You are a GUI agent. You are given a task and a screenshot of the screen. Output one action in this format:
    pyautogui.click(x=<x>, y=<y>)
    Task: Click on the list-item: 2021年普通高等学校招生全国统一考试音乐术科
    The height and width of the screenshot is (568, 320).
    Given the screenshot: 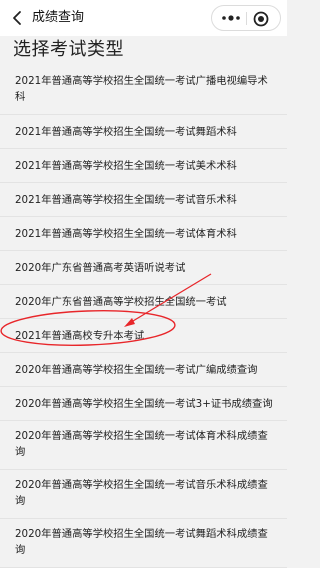 What is the action you would take?
    pyautogui.click(x=143, y=200)
    